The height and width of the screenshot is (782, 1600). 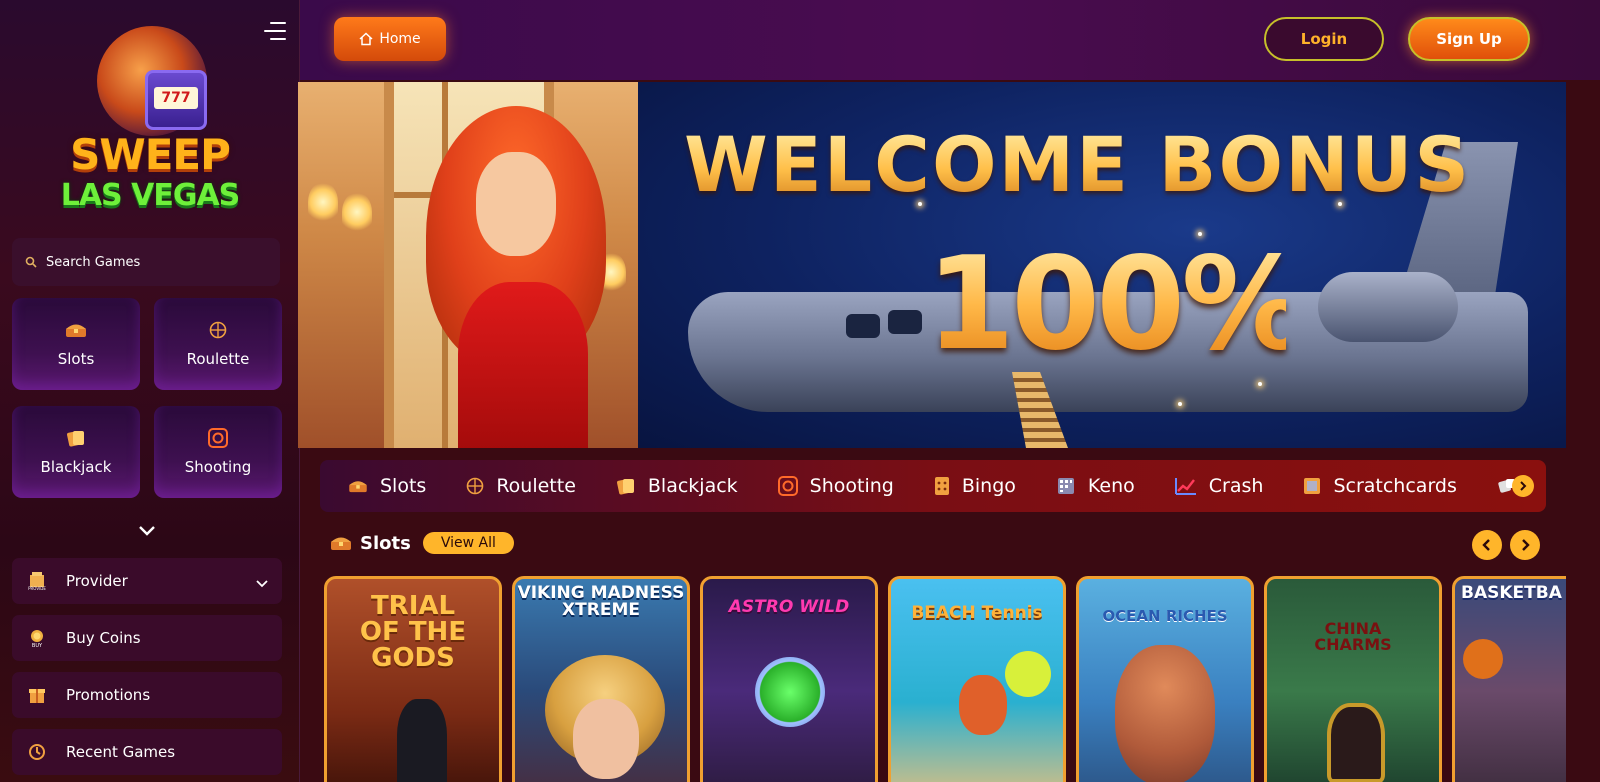 I want to click on home-button: Home, so click(x=390, y=39).